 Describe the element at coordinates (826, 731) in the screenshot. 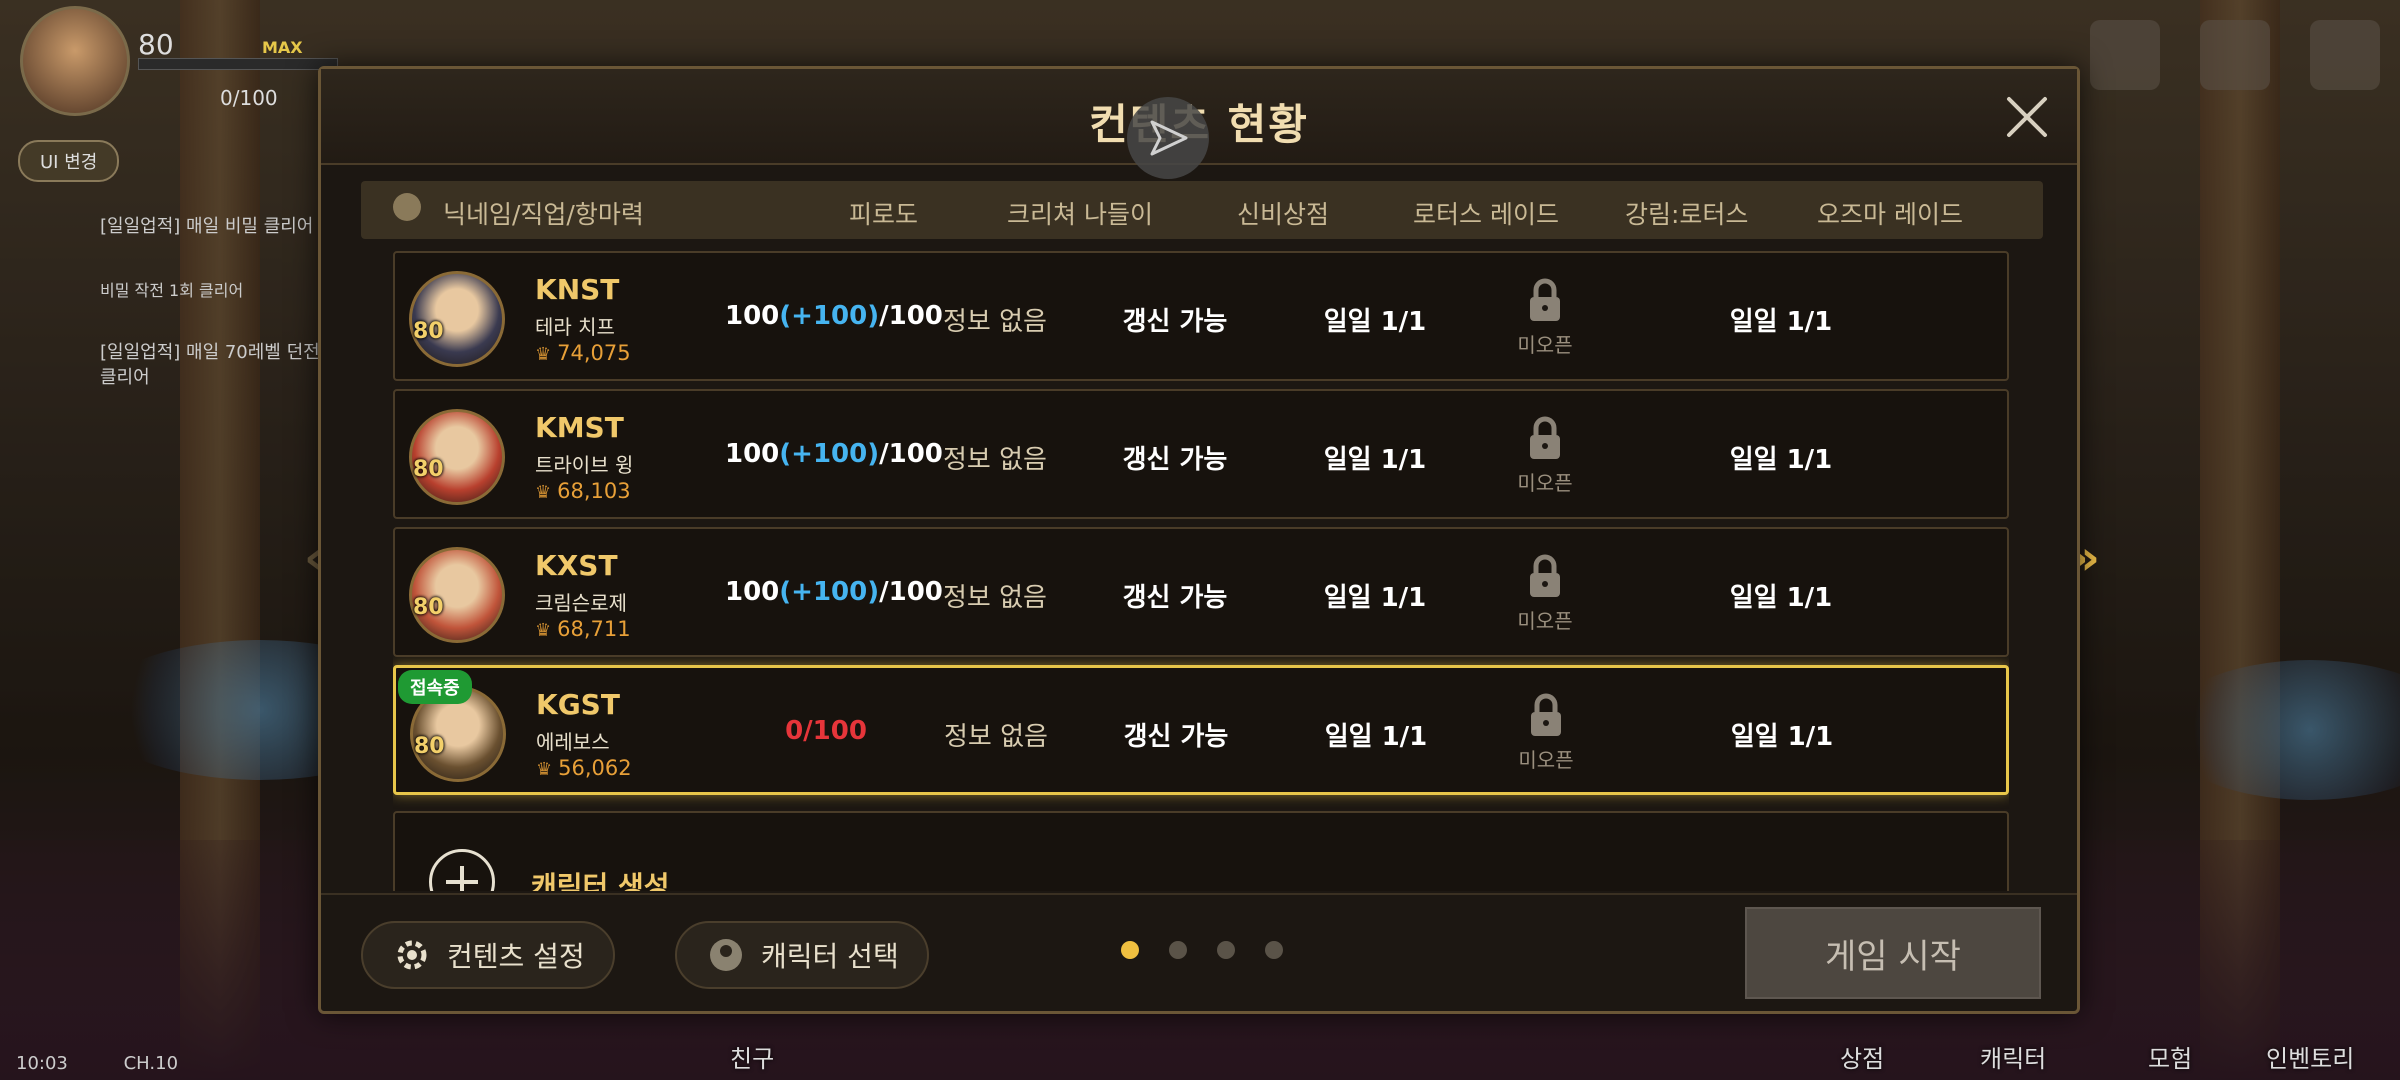

I see `fatigue-value: 0/100` at that location.